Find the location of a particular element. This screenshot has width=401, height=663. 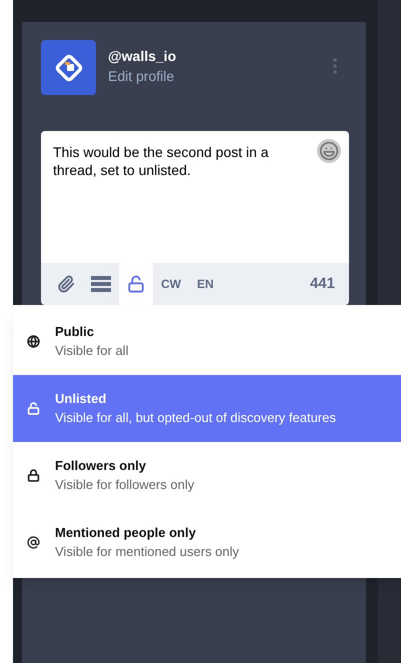

option-title: Public is located at coordinates (75, 332).